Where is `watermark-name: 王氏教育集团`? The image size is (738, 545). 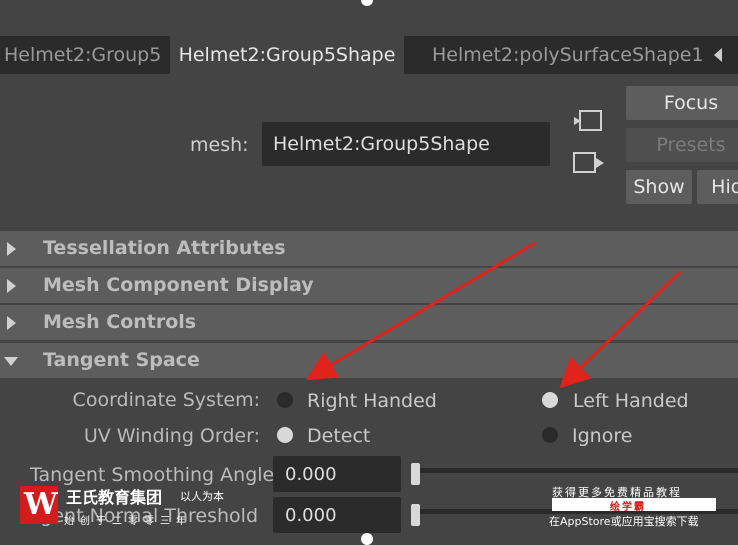 watermark-name: 王氏教育集团 is located at coordinates (114, 497).